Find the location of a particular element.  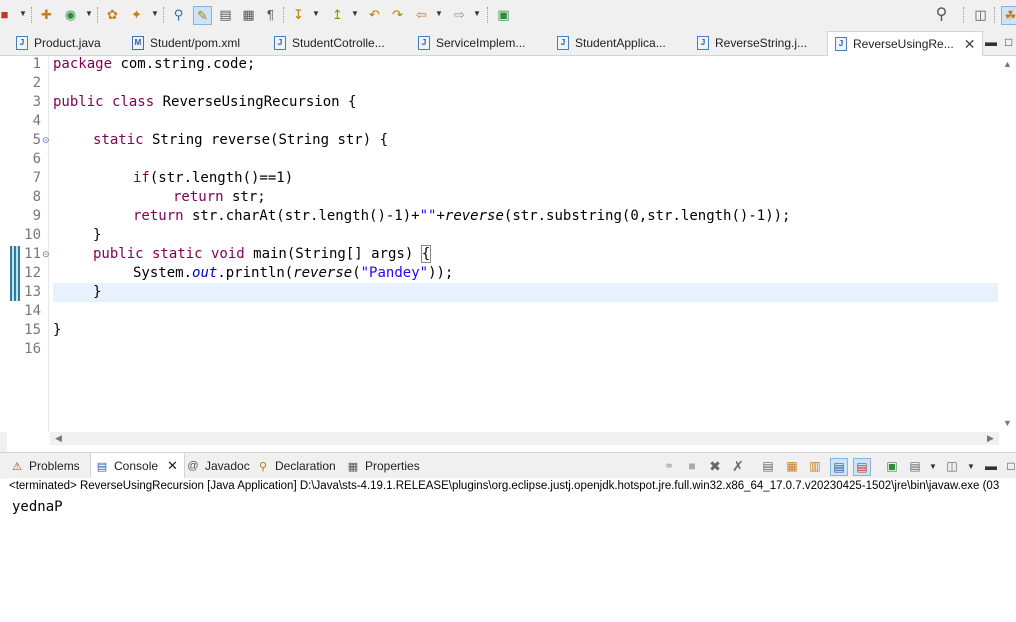

horizontal-scrollbar: ◀ ▶ is located at coordinates (524, 438).